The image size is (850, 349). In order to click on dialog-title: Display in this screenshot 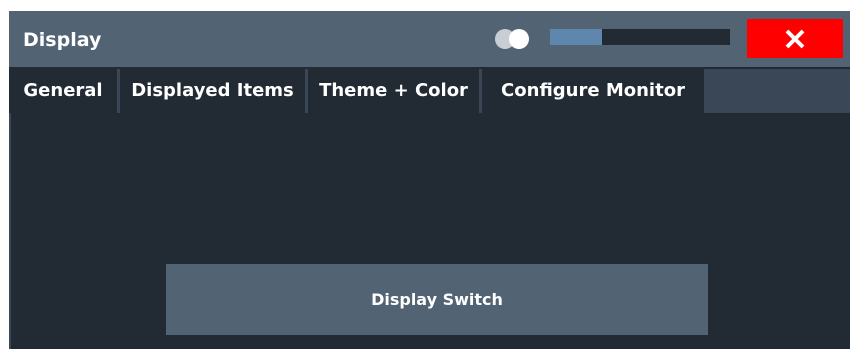, I will do `click(62, 40)`.